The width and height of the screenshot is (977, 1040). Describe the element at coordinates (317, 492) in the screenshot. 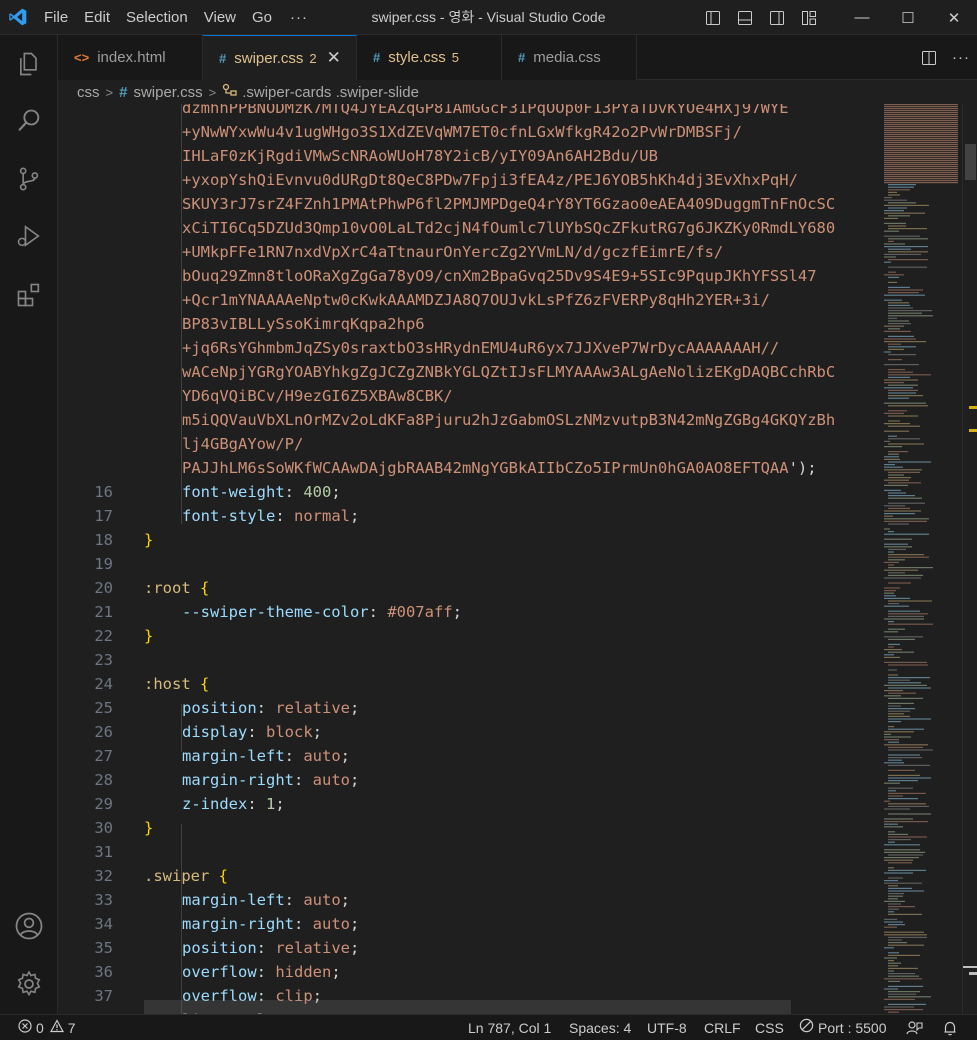

I see `css-value: 400` at that location.